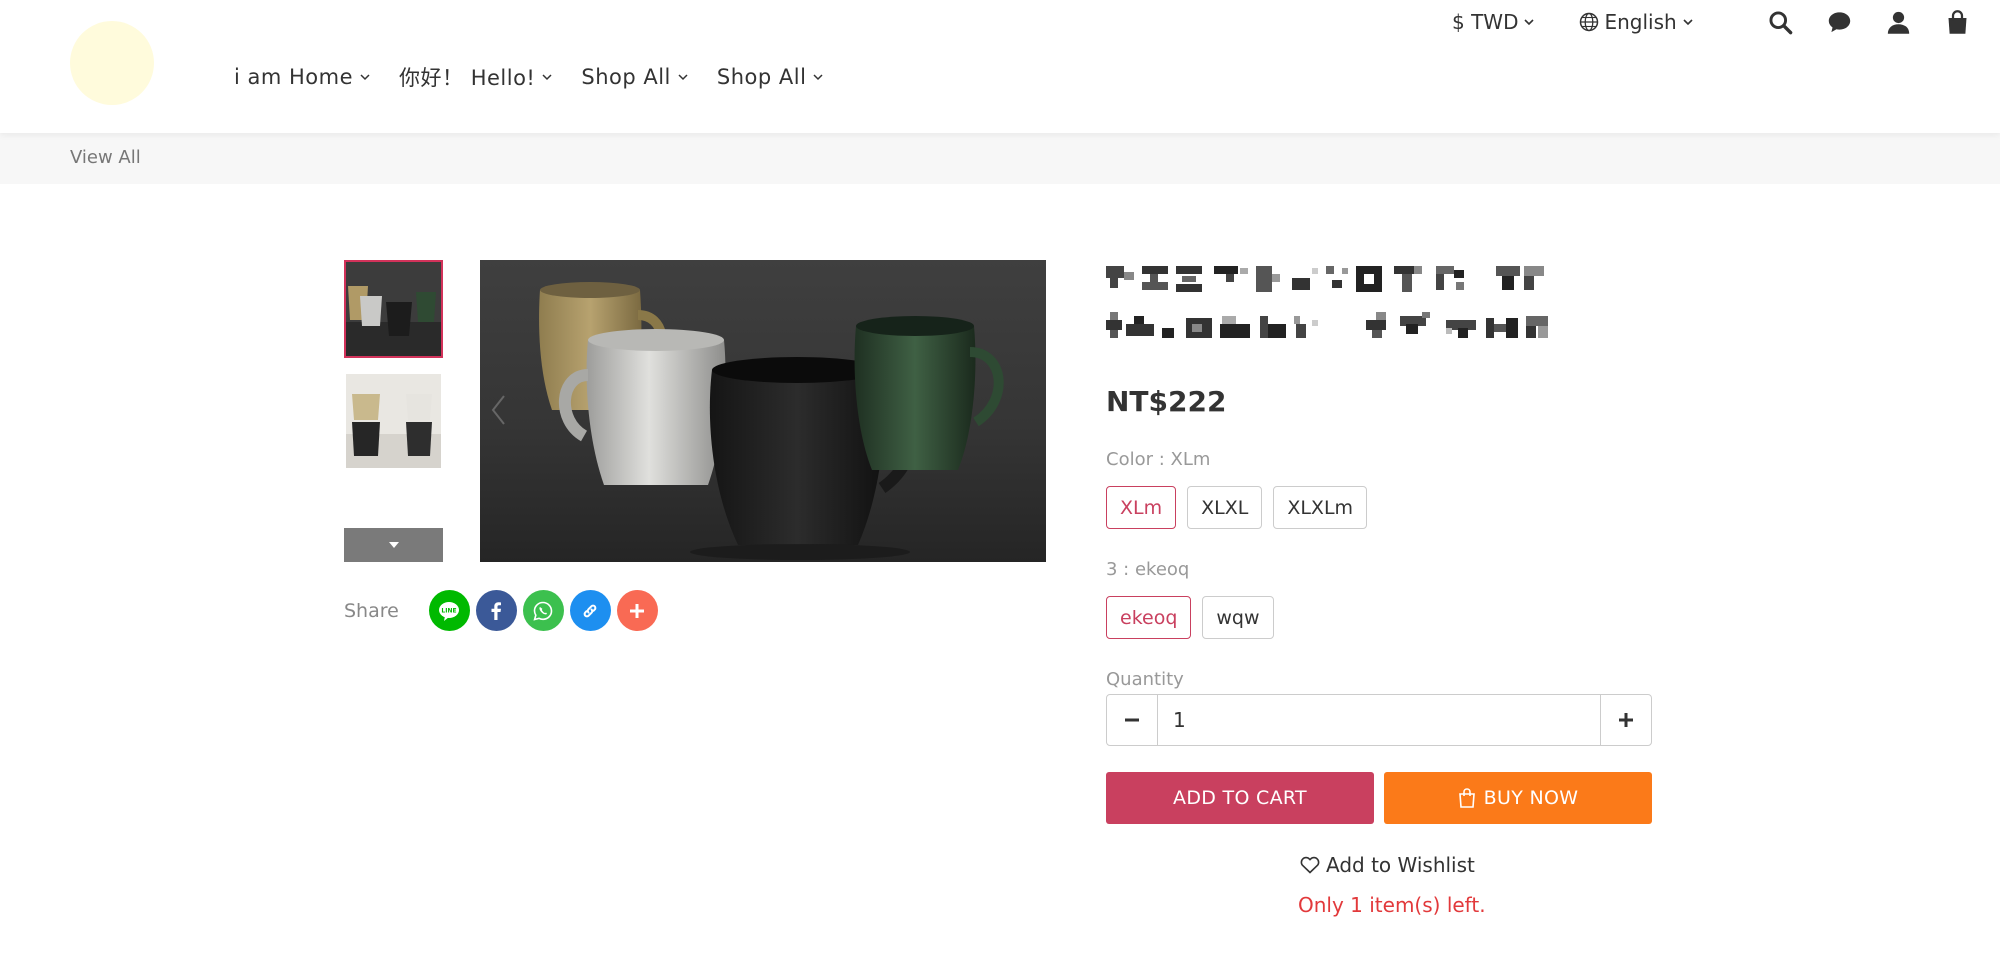 The width and height of the screenshot is (2000, 963). I want to click on color-option-xlm: XLm, so click(1141, 507).